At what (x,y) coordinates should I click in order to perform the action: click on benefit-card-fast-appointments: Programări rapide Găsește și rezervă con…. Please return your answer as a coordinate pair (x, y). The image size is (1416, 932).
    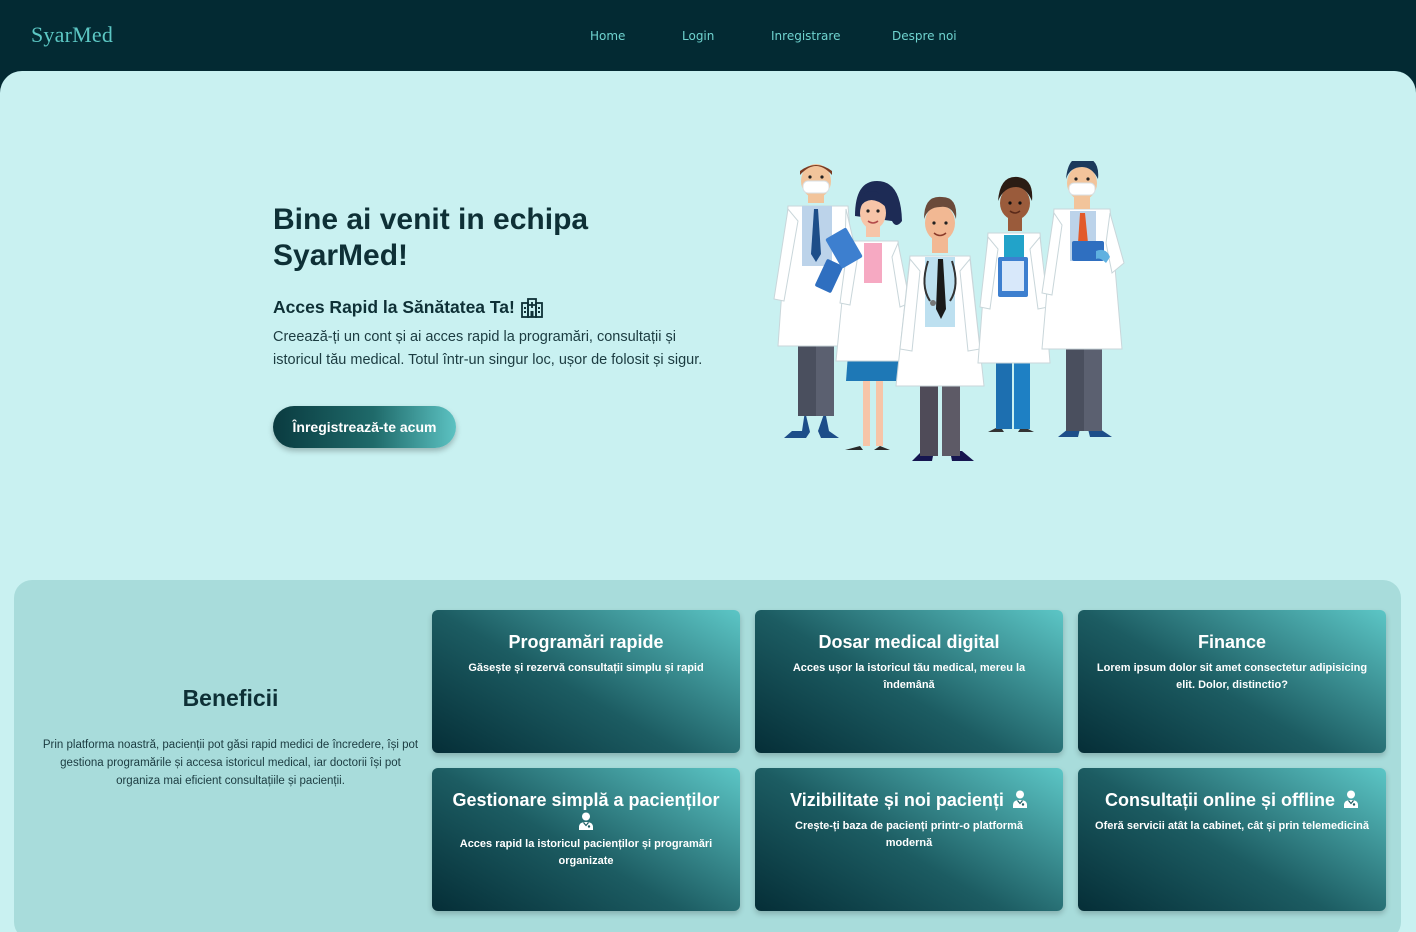
    Looking at the image, I should click on (586, 681).